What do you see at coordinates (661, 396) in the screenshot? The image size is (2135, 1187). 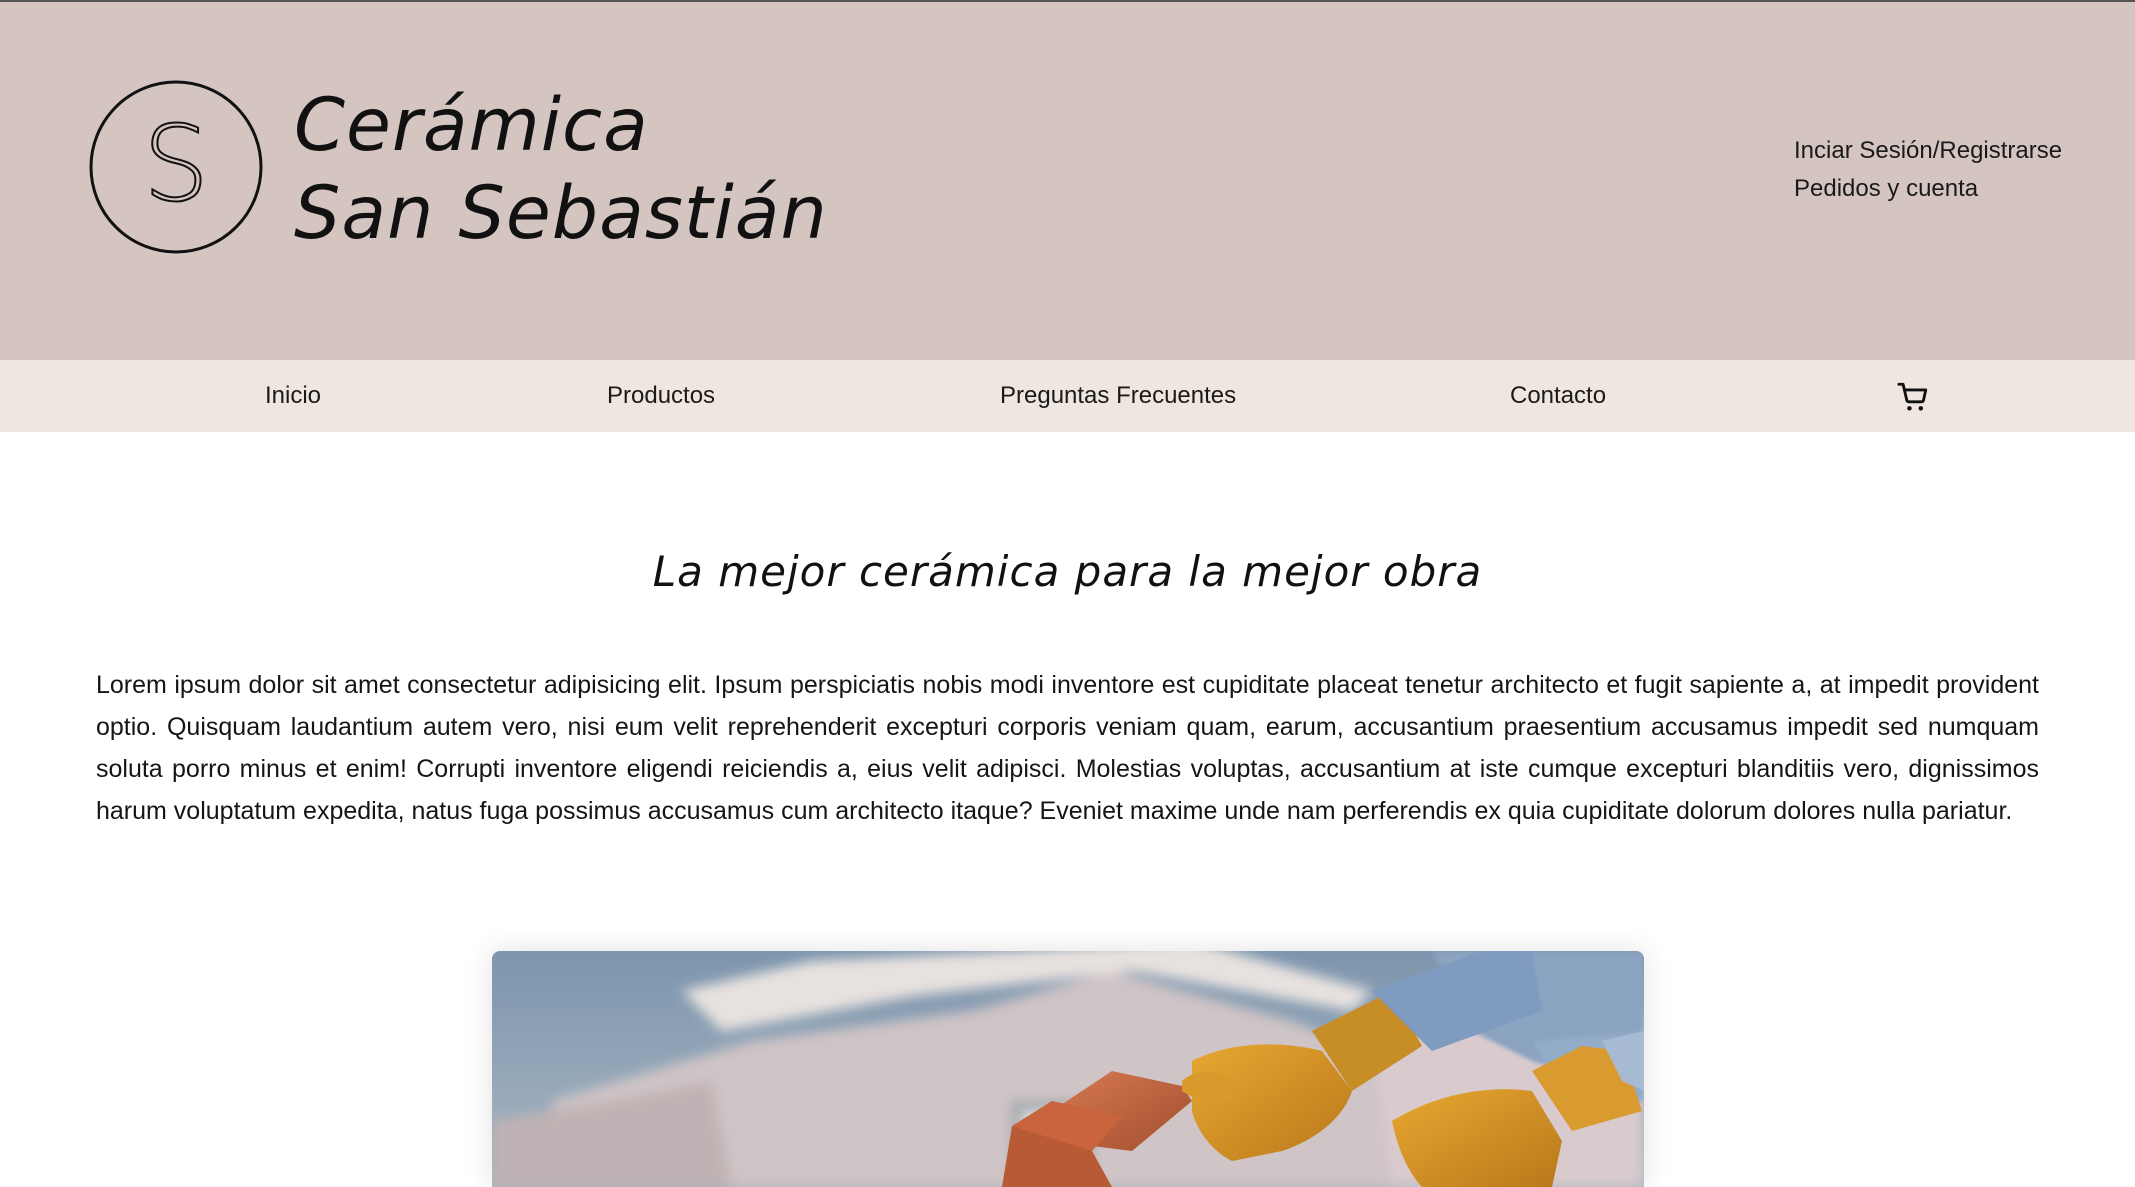 I see `nav-item-productos: Productos` at bounding box center [661, 396].